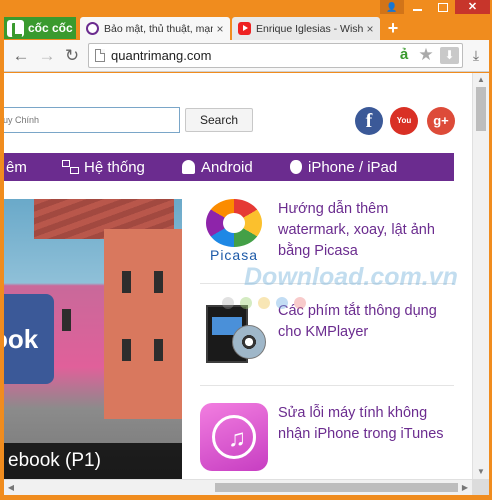 The image size is (492, 500). Describe the element at coordinates (100, 55) in the screenshot. I see `page-icon` at that location.